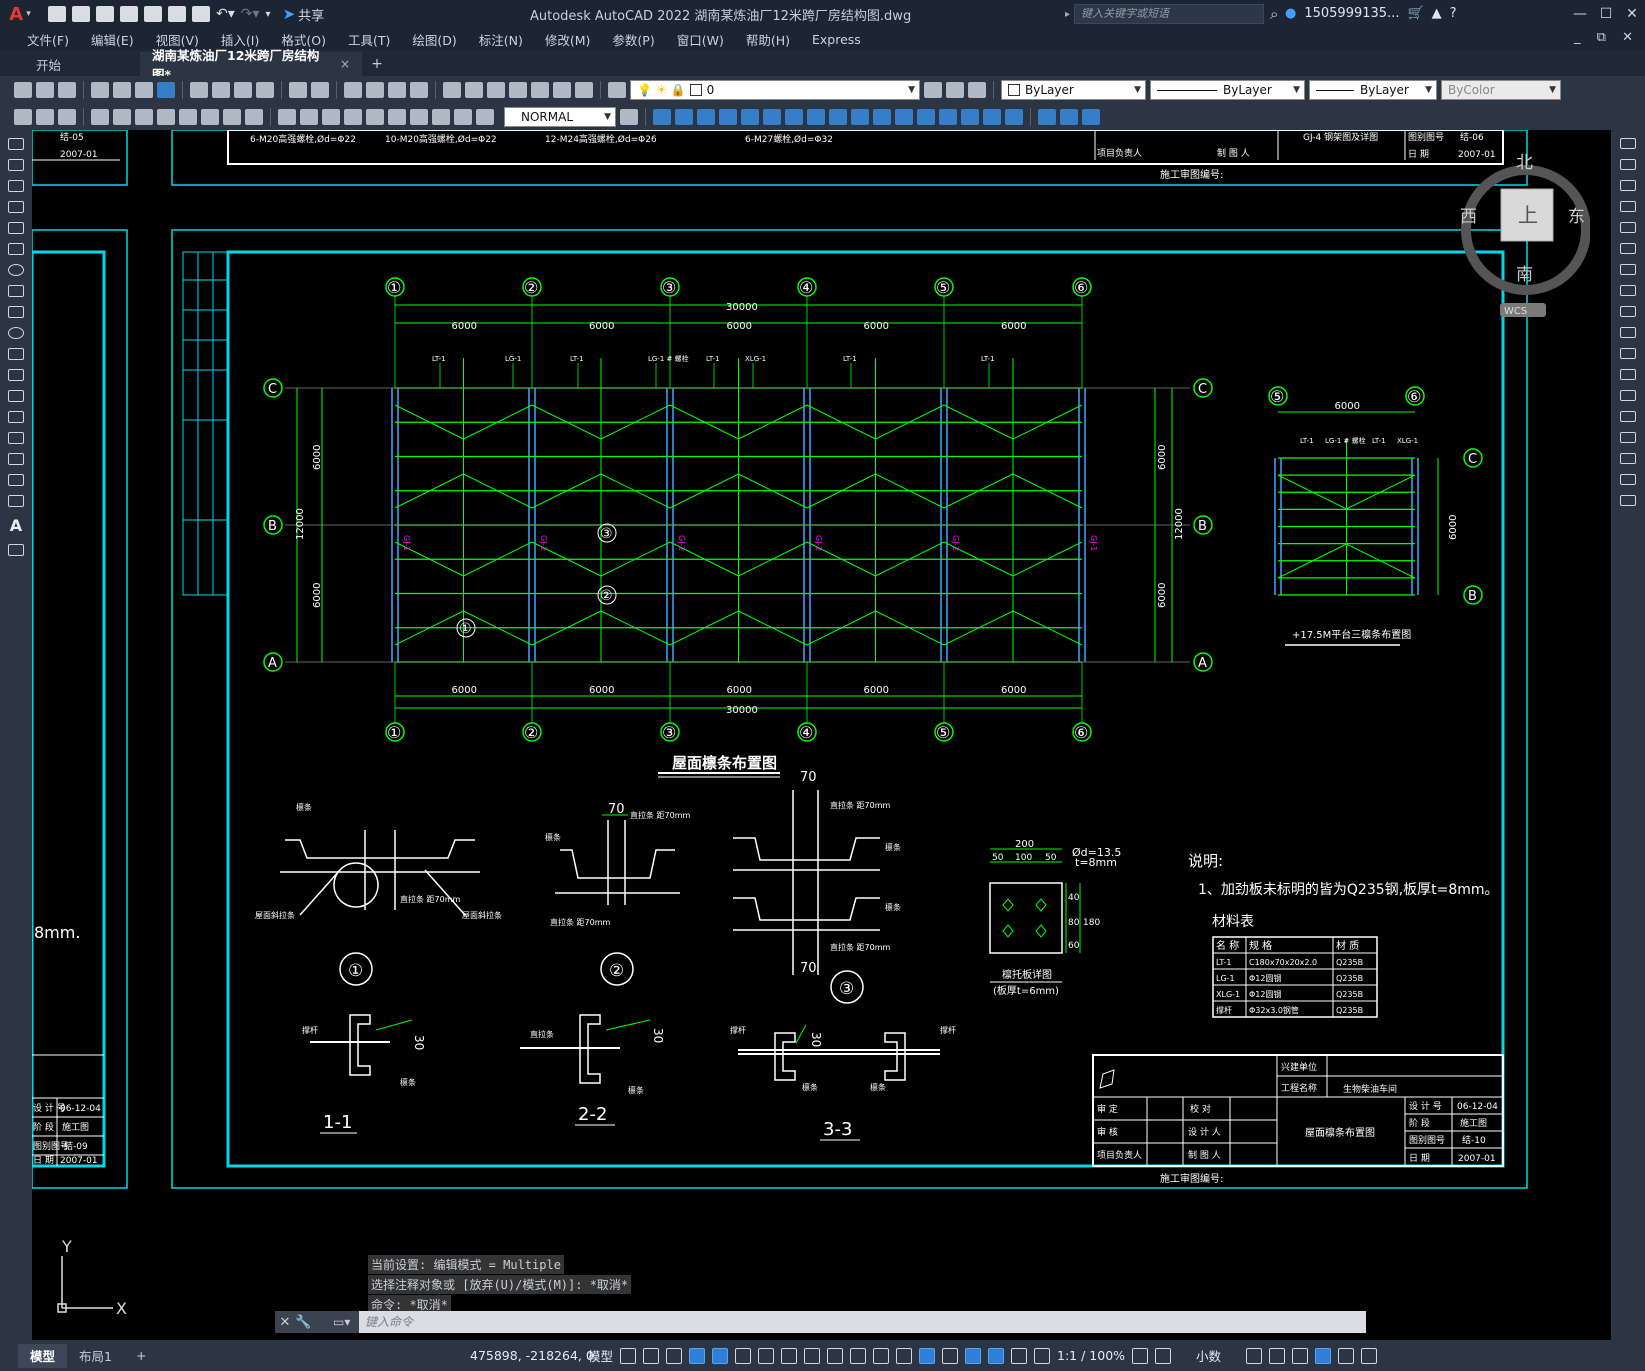 The image size is (1645, 1371). What do you see at coordinates (977, 90) in the screenshot?
I see `layer-state-icon` at bounding box center [977, 90].